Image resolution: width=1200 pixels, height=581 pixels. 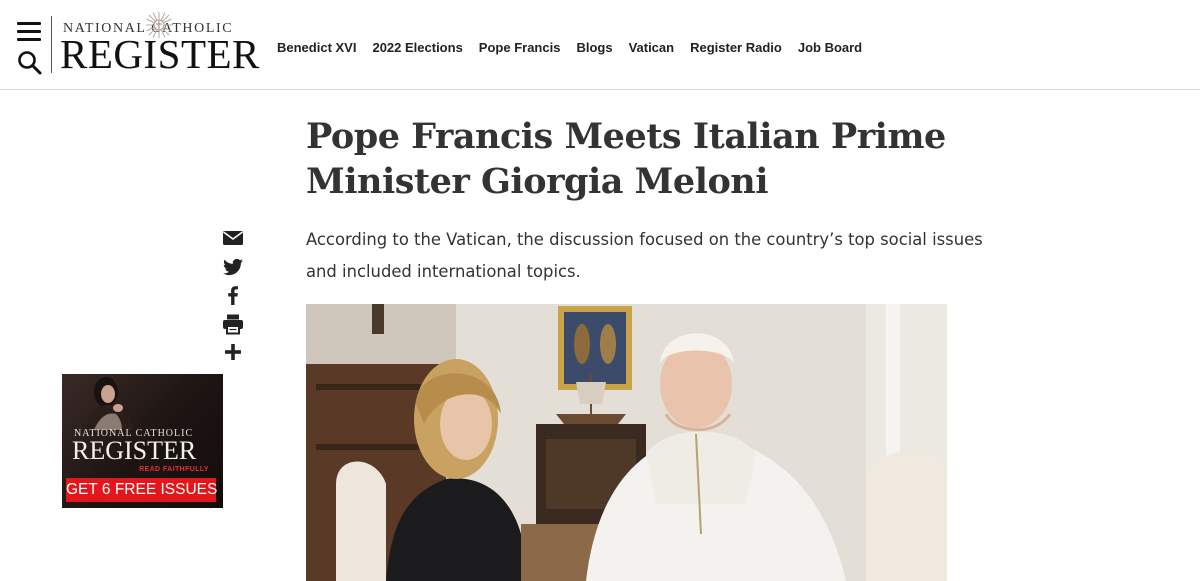 What do you see at coordinates (51, 44) in the screenshot?
I see `logo-divider` at bounding box center [51, 44].